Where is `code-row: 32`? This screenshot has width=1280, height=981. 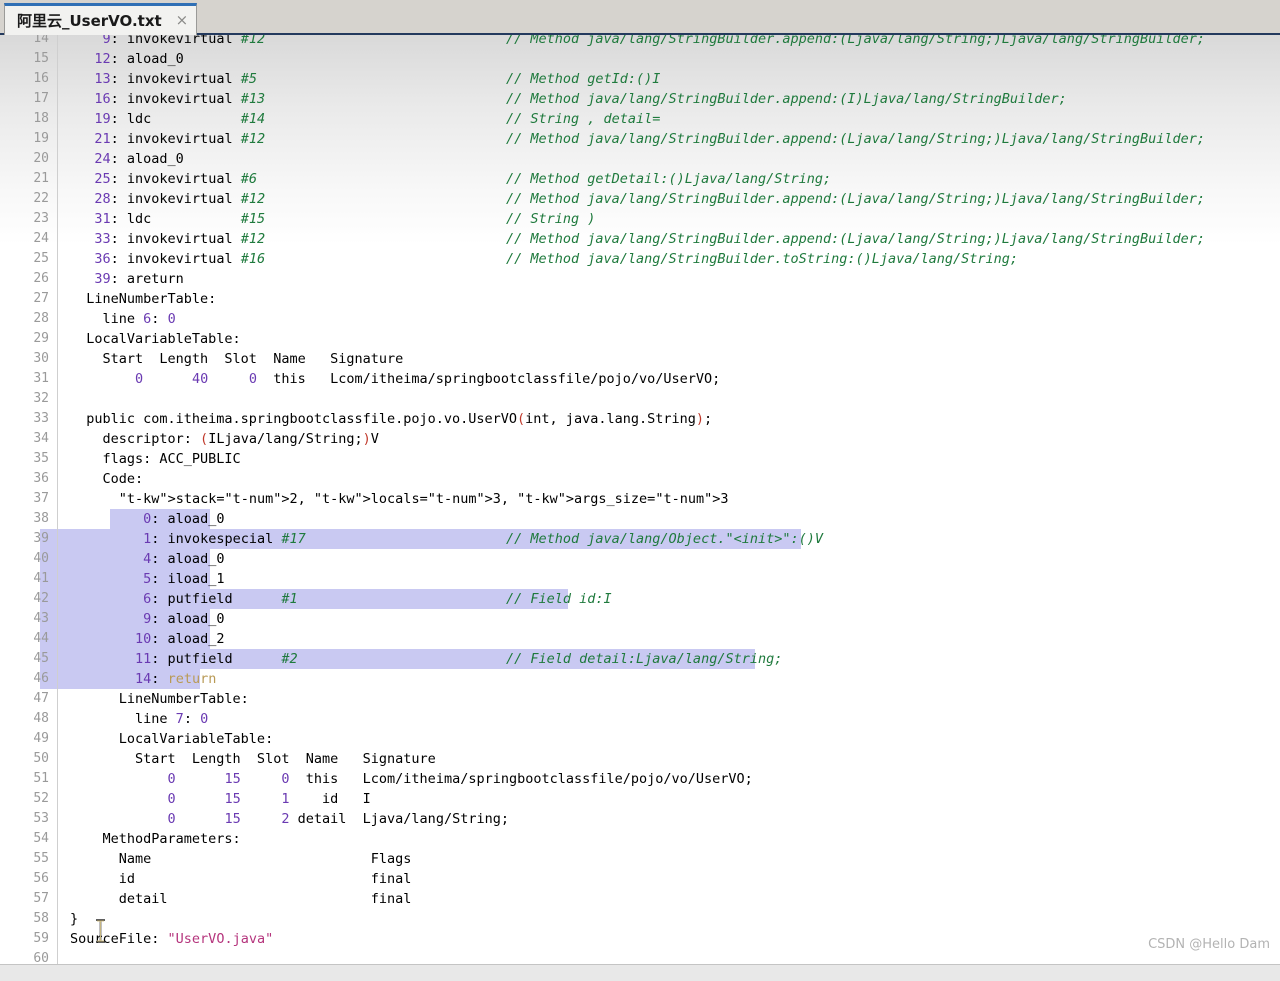
code-row: 32 is located at coordinates (640, 398).